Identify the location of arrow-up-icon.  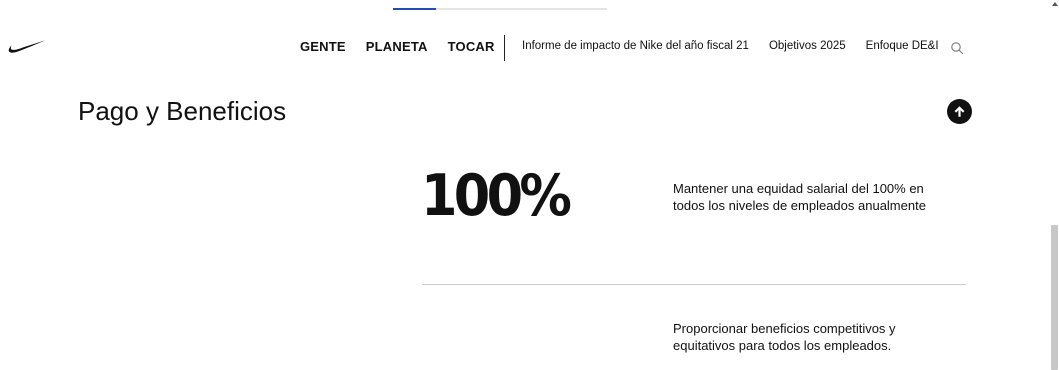
(959, 111).